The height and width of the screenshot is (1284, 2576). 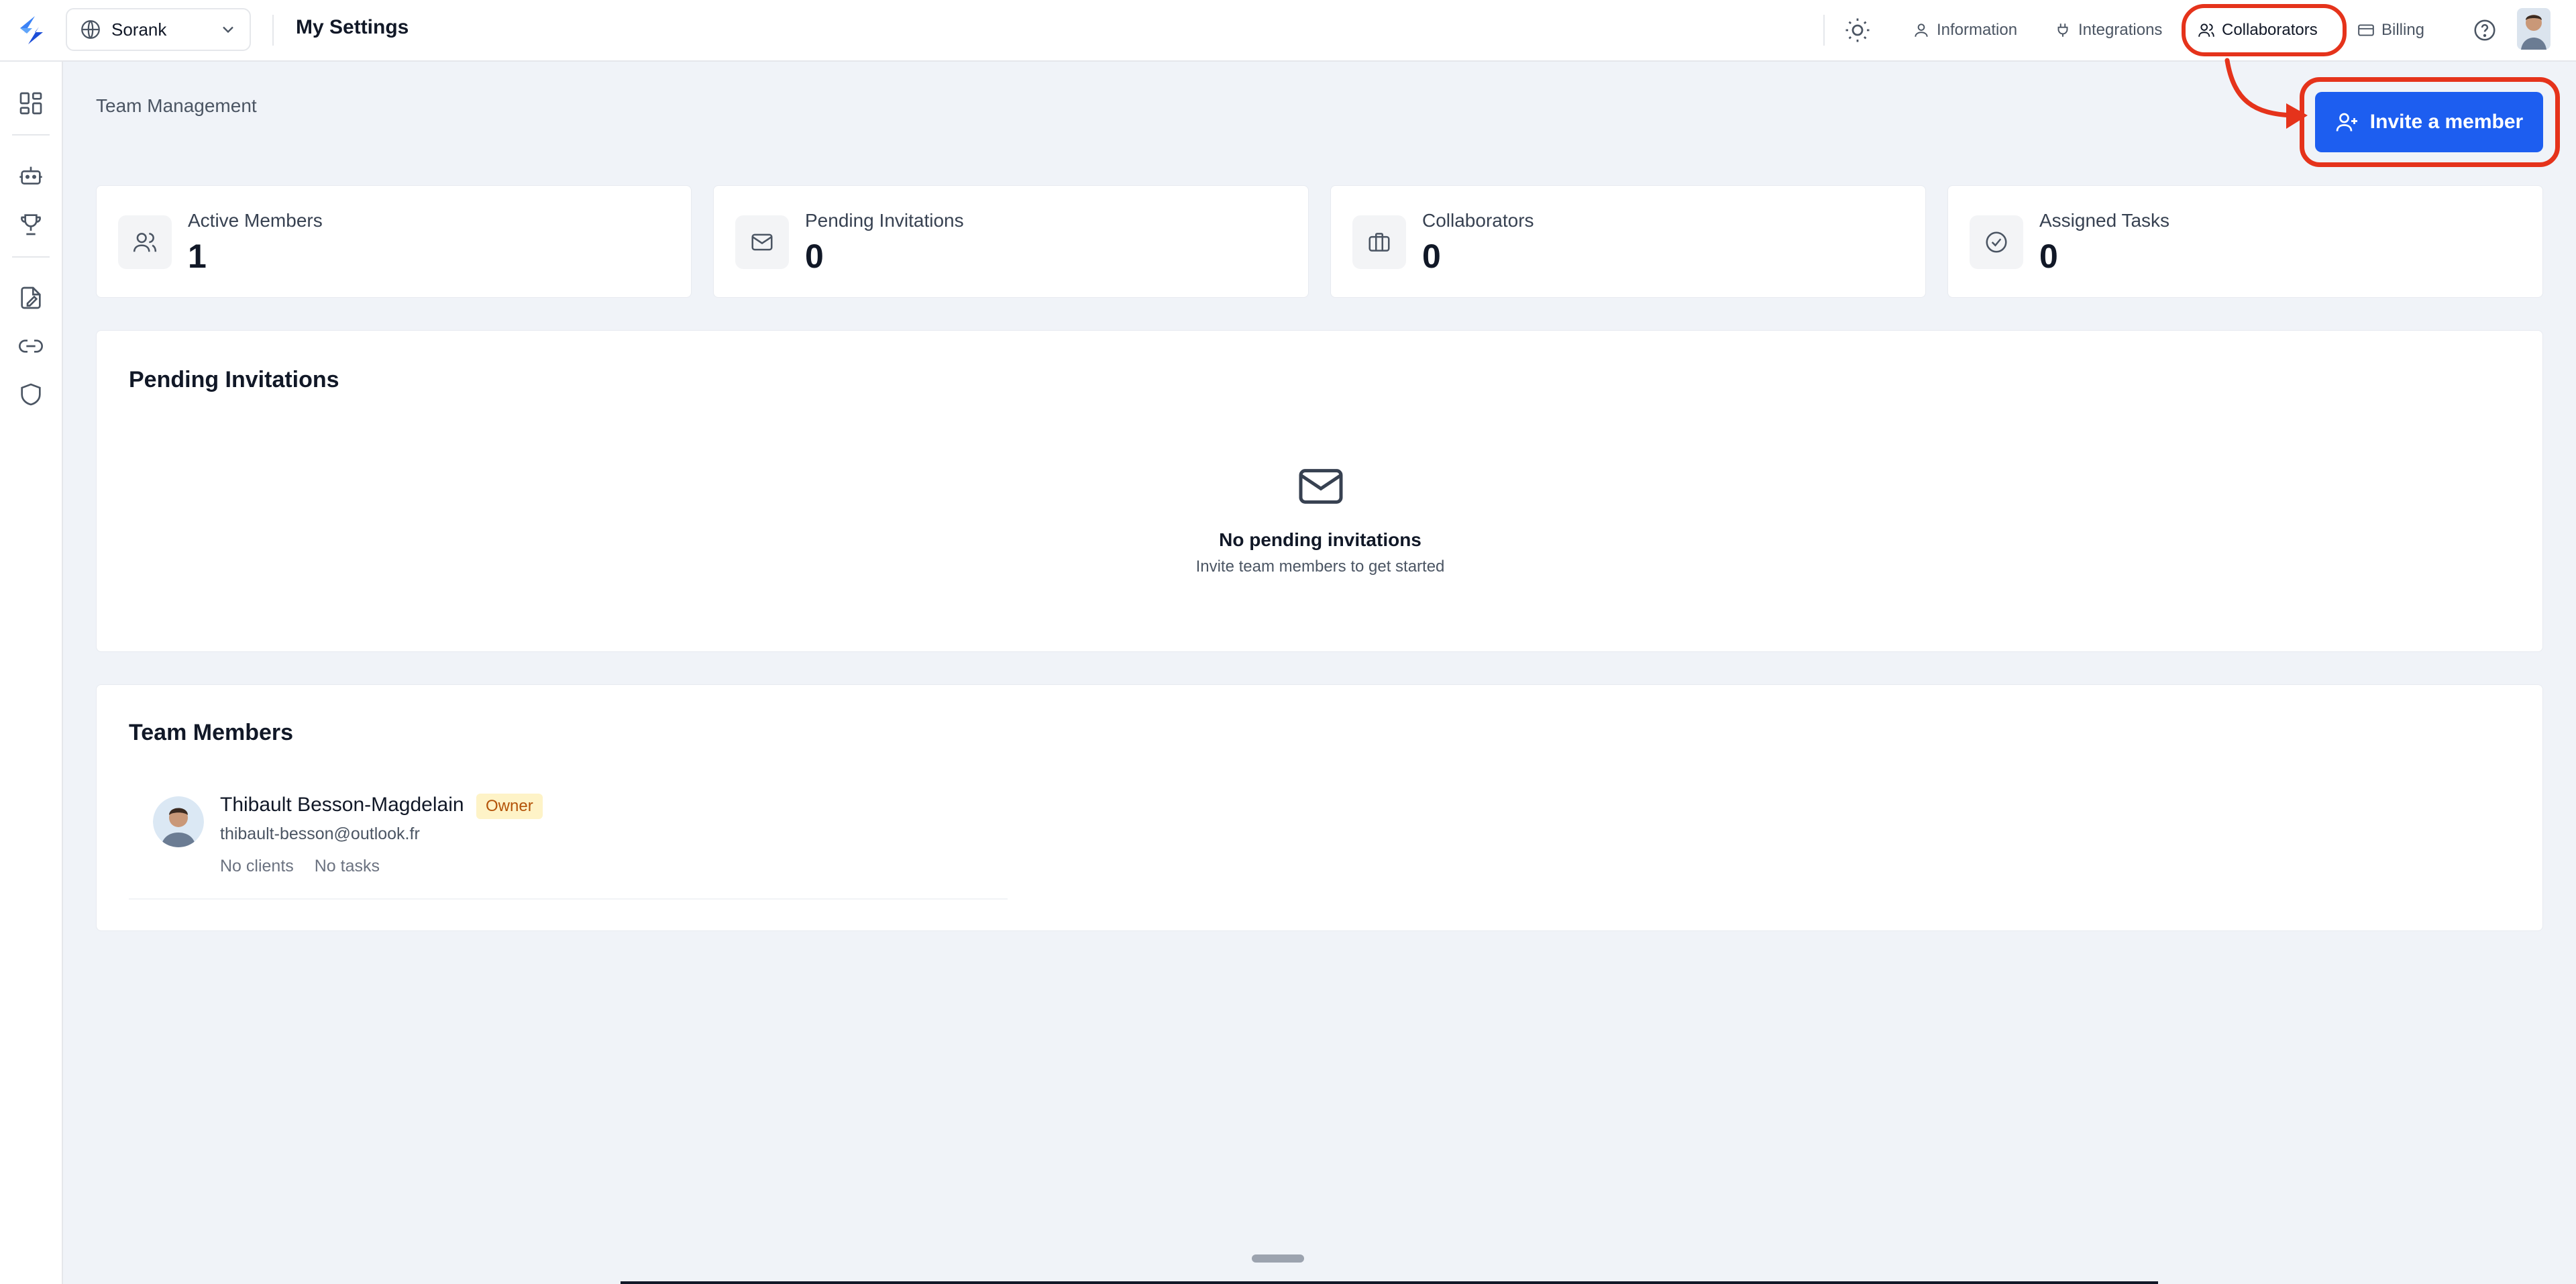 I want to click on link-icon, so click(x=30, y=346).